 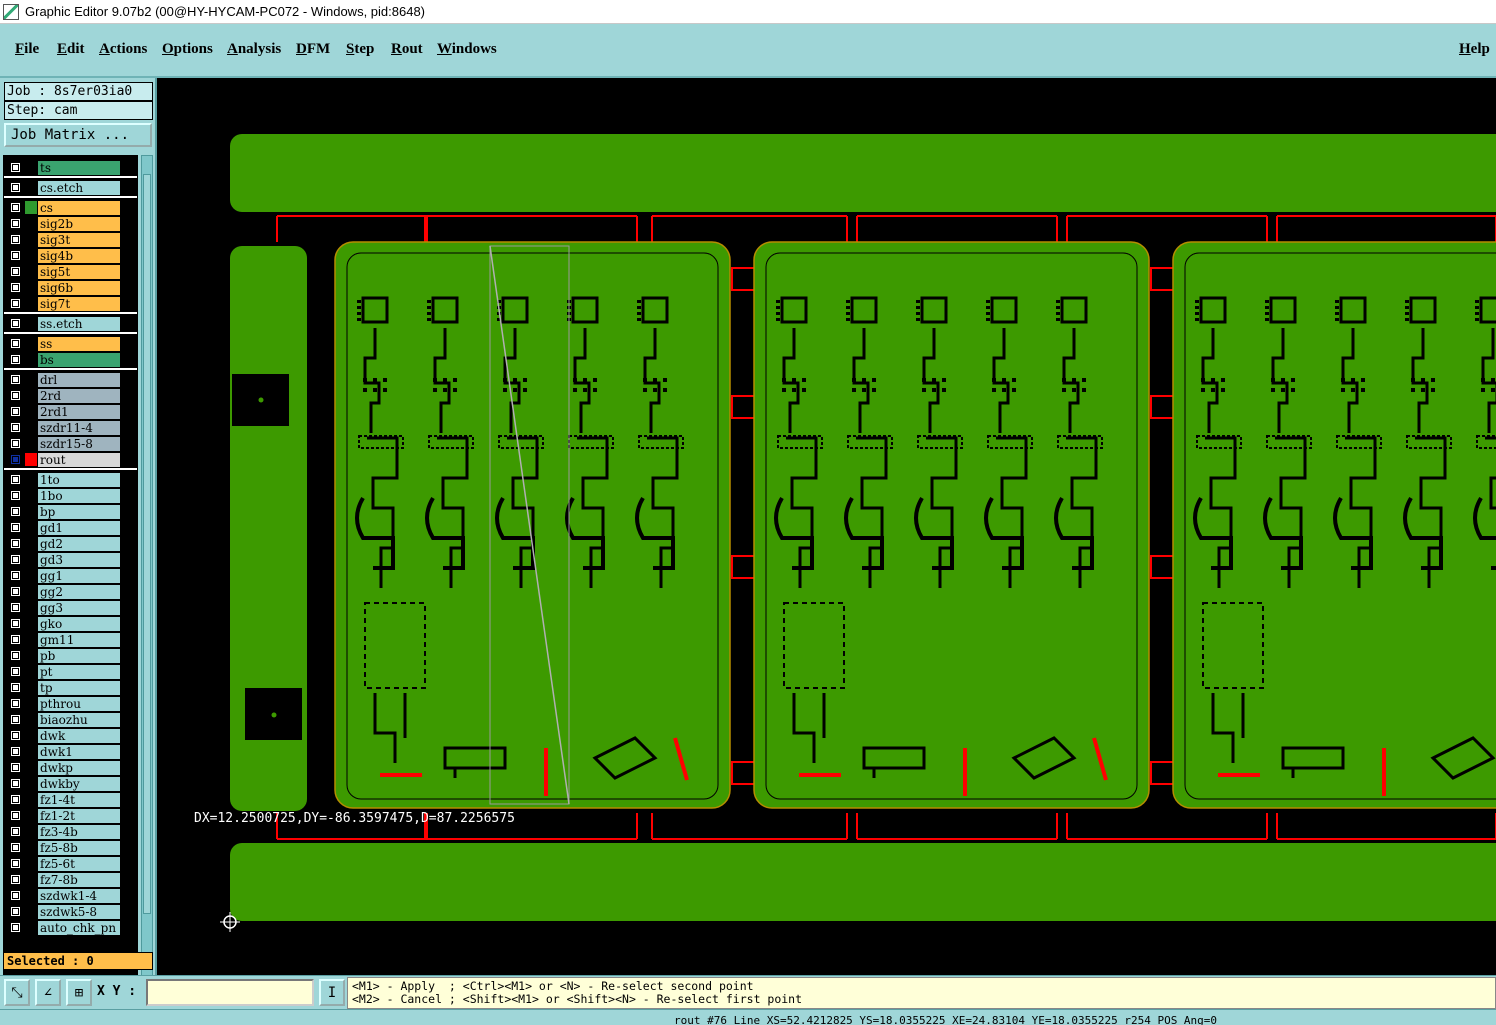 I want to click on layer-row: gko, so click(x=70, y=623).